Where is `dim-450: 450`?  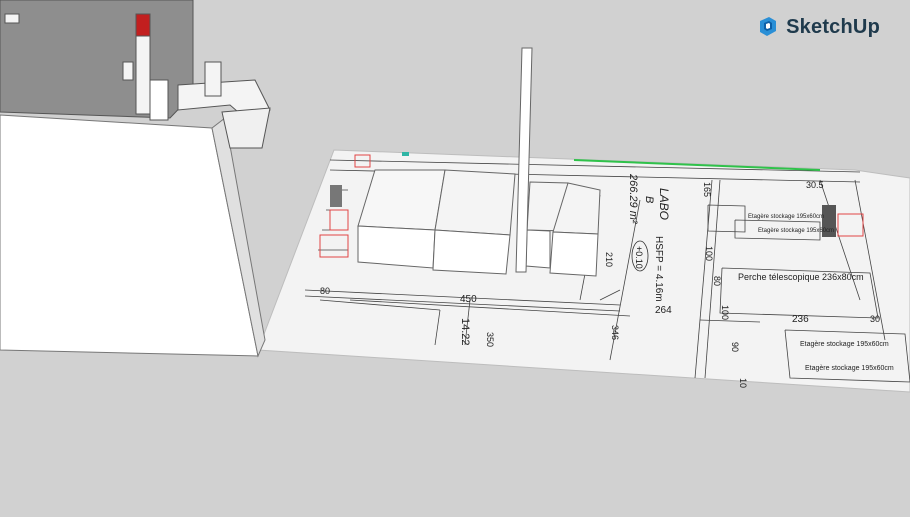 dim-450: 450 is located at coordinates (468, 299).